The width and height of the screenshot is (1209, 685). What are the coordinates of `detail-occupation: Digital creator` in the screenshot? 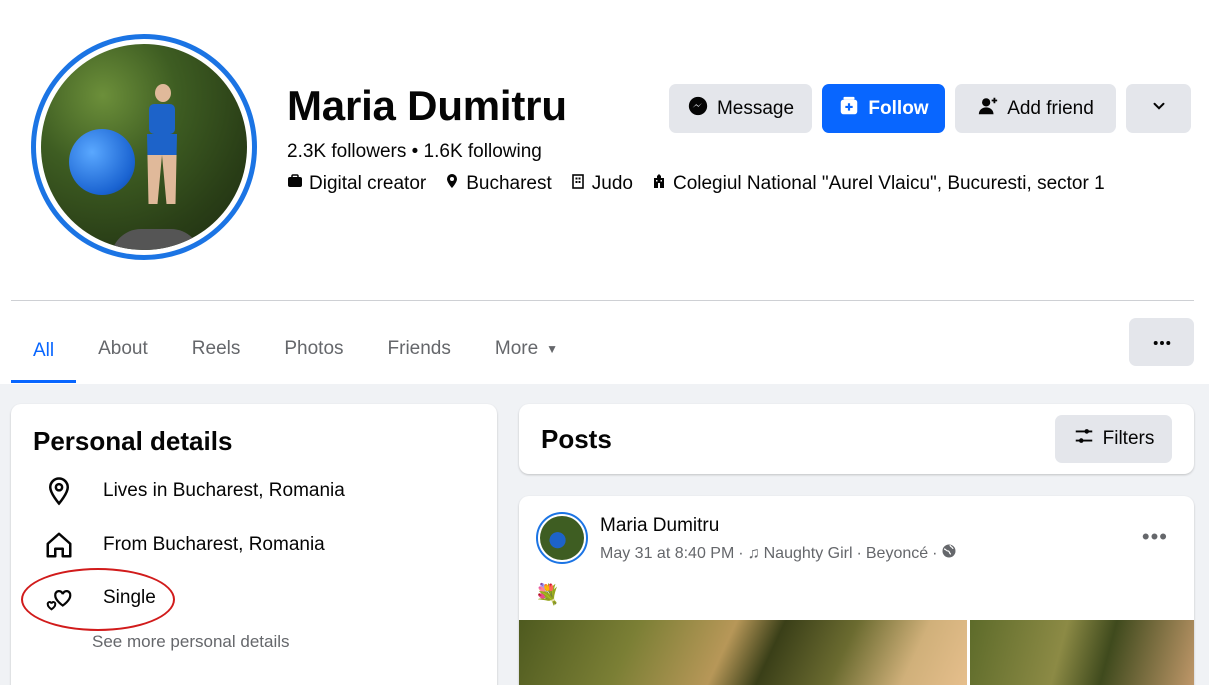 It's located at (356, 184).